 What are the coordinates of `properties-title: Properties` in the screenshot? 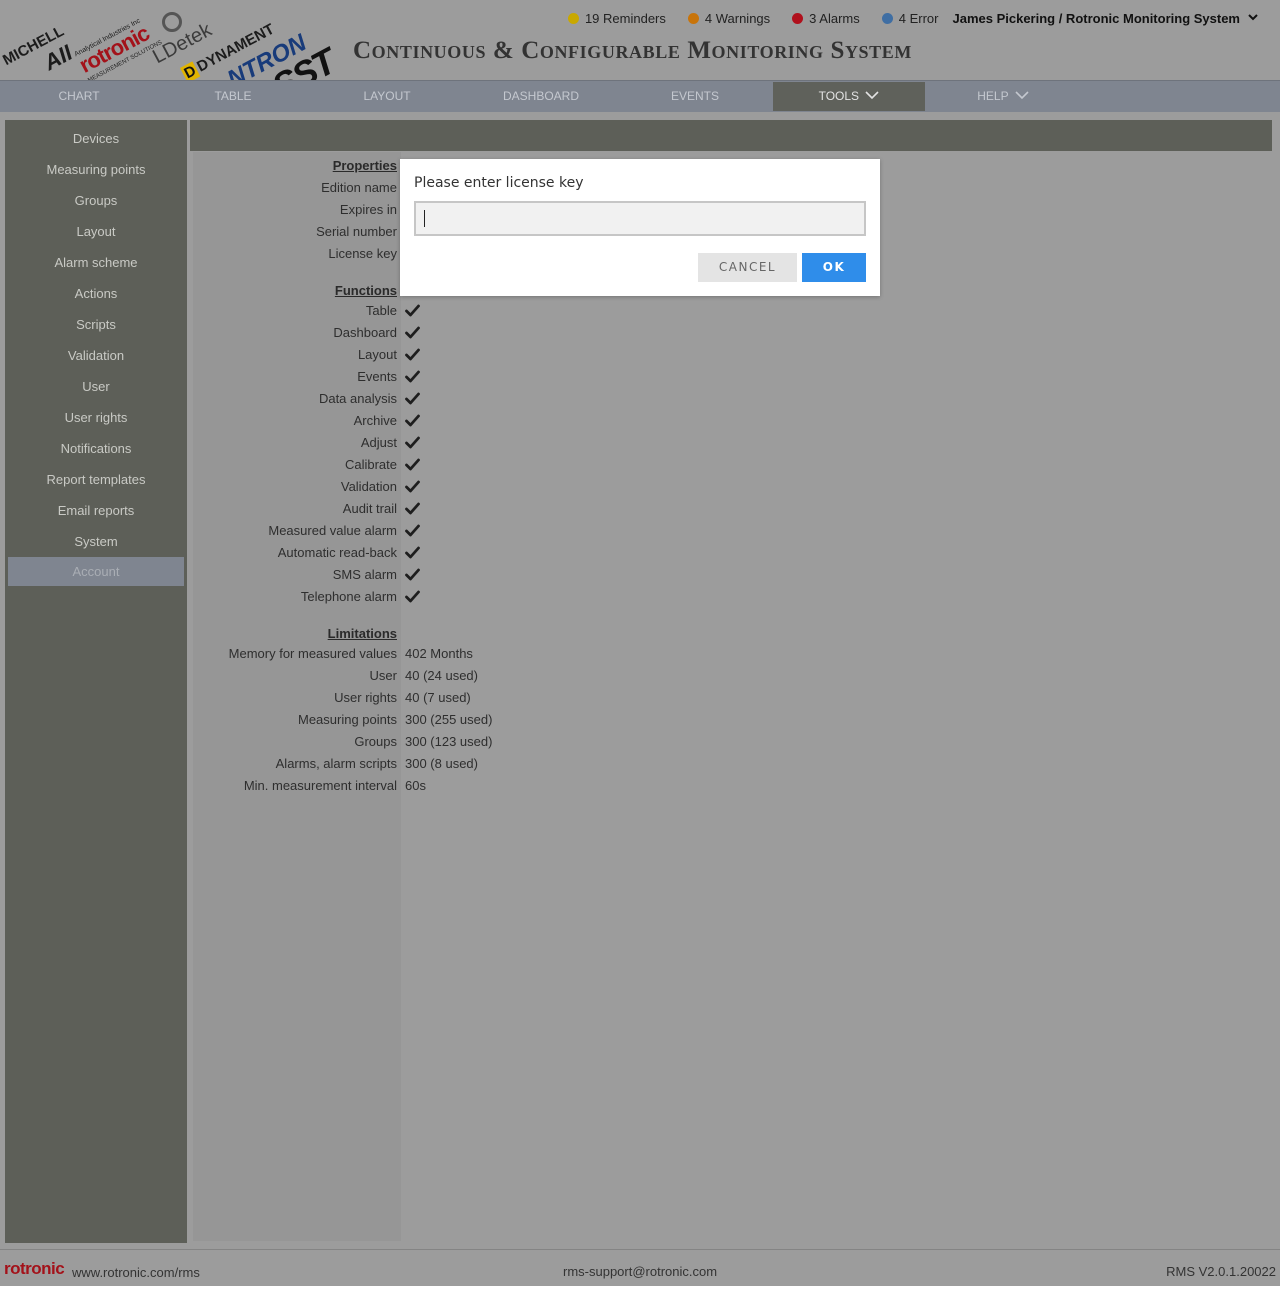 It's located at (364, 165).